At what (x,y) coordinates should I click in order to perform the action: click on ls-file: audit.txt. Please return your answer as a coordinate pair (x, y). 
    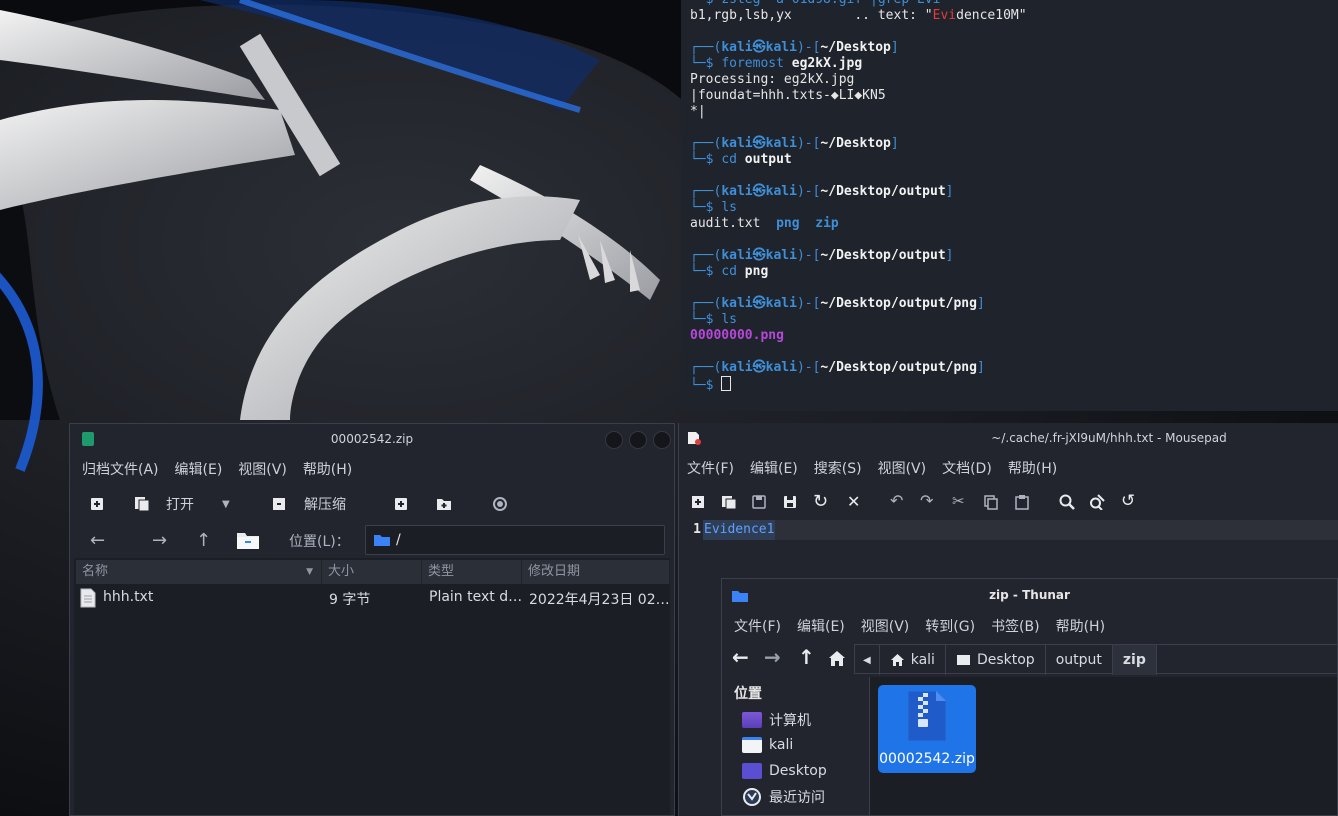
    Looking at the image, I should click on (725, 223).